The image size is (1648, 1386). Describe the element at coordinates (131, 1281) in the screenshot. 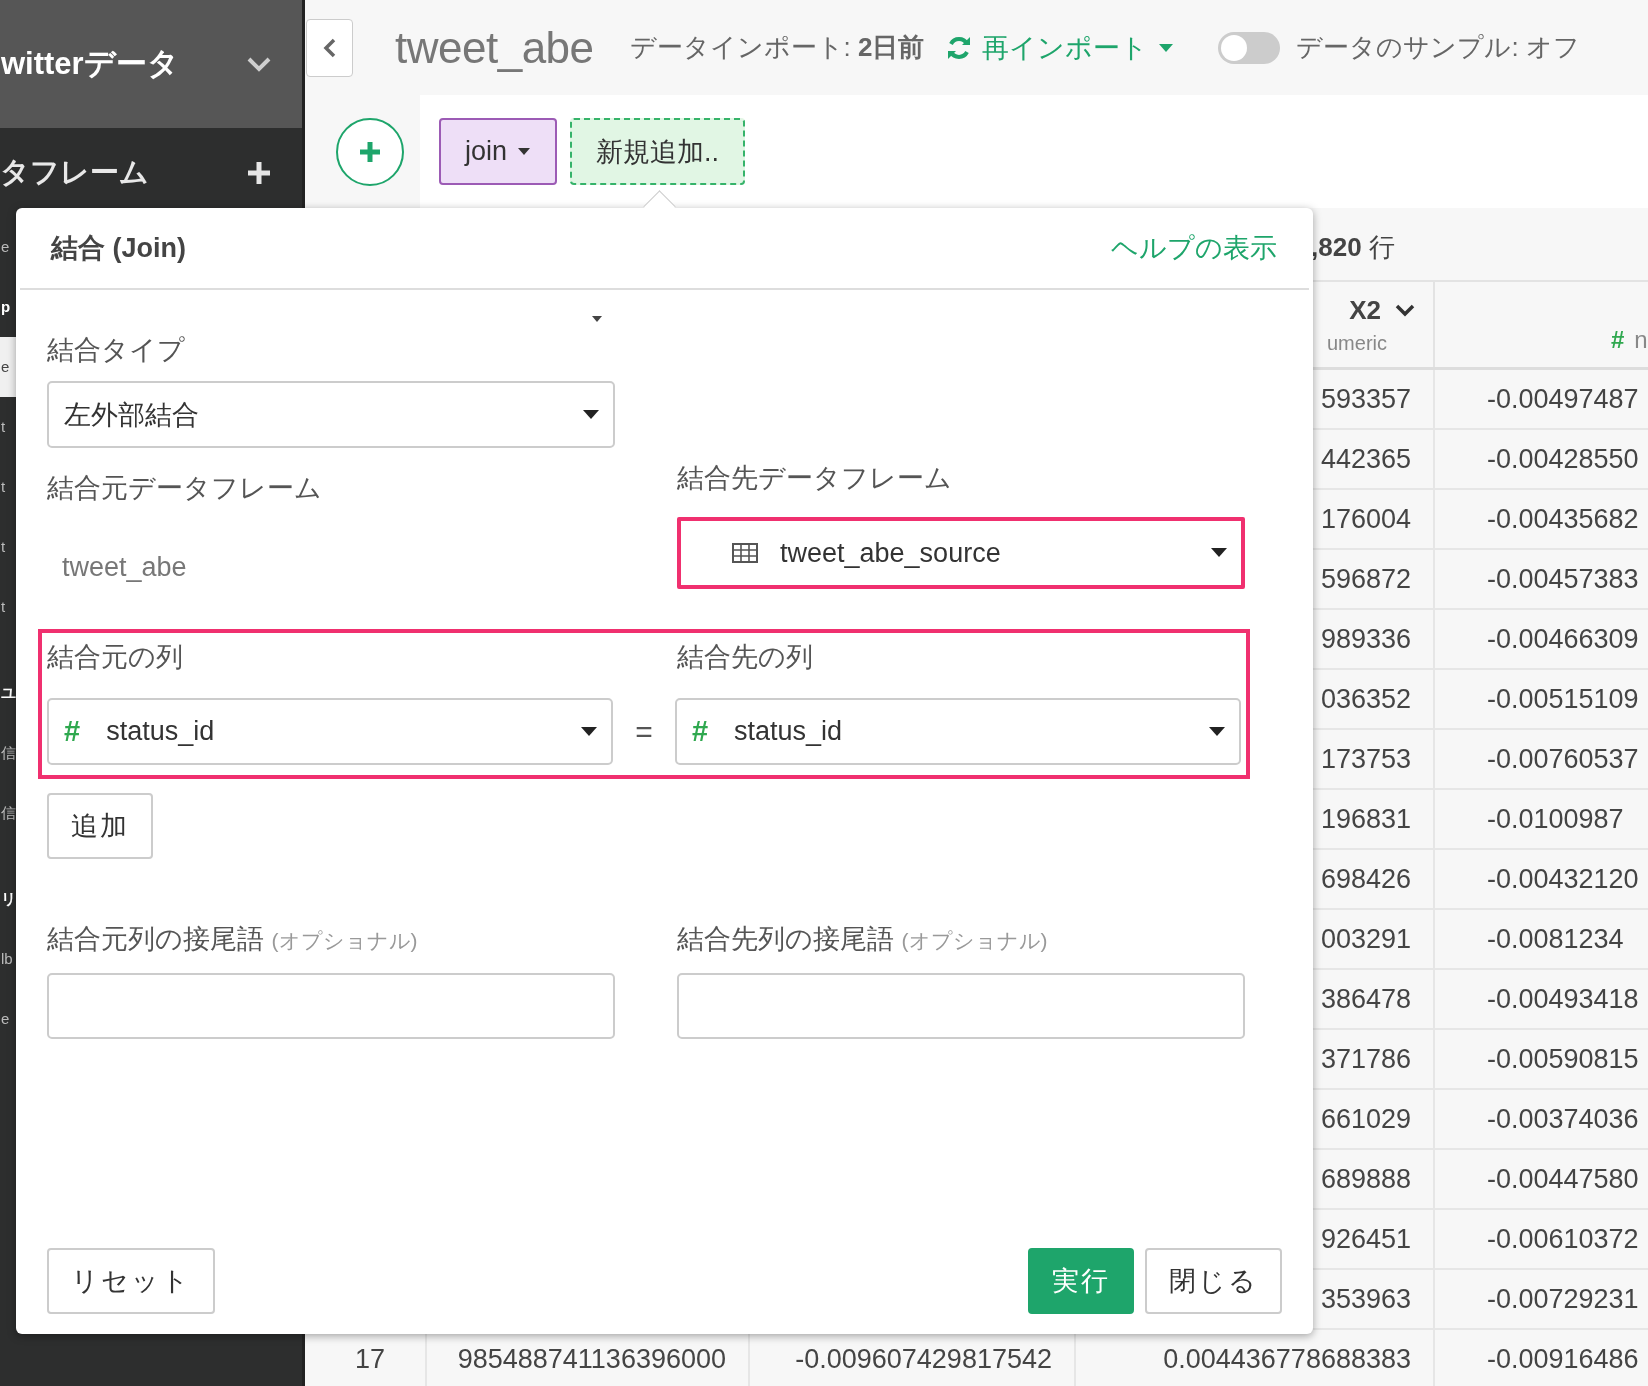

I see `dialog-button: リセット` at that location.